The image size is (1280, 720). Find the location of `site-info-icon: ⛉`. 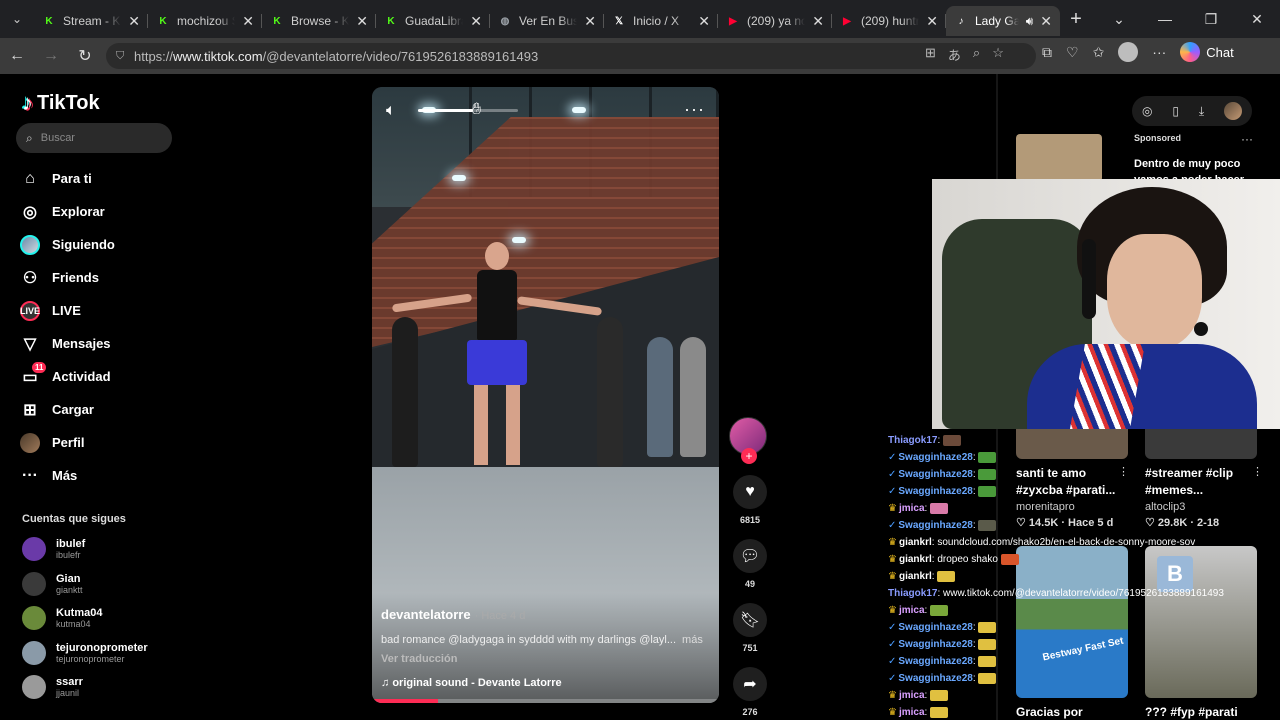

site-info-icon: ⛉ is located at coordinates (125, 56).